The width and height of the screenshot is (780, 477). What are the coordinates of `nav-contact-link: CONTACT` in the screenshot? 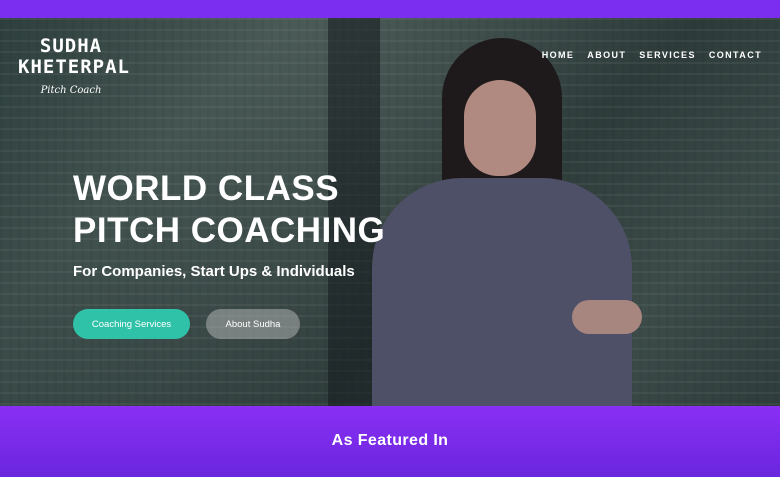 It's located at (735, 55).